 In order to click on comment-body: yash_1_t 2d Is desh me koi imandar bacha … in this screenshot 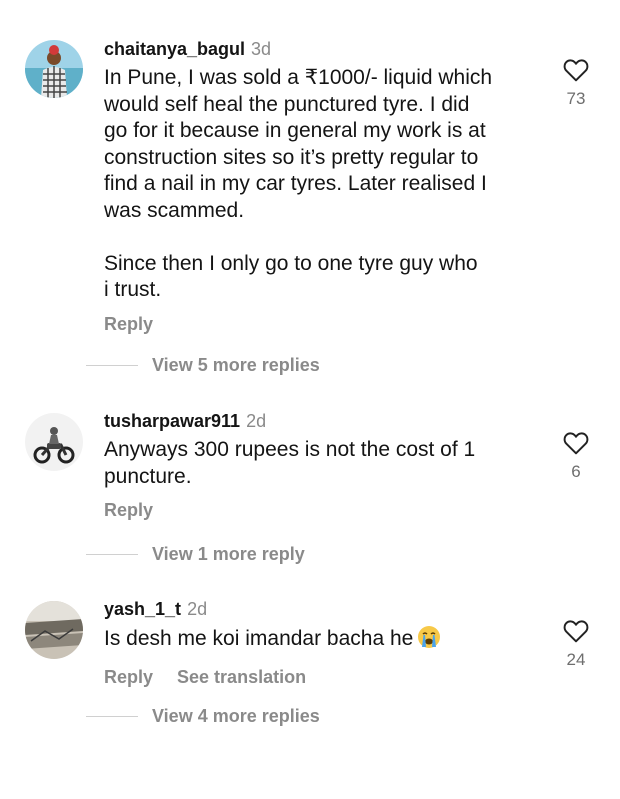, I will do `click(324, 643)`.